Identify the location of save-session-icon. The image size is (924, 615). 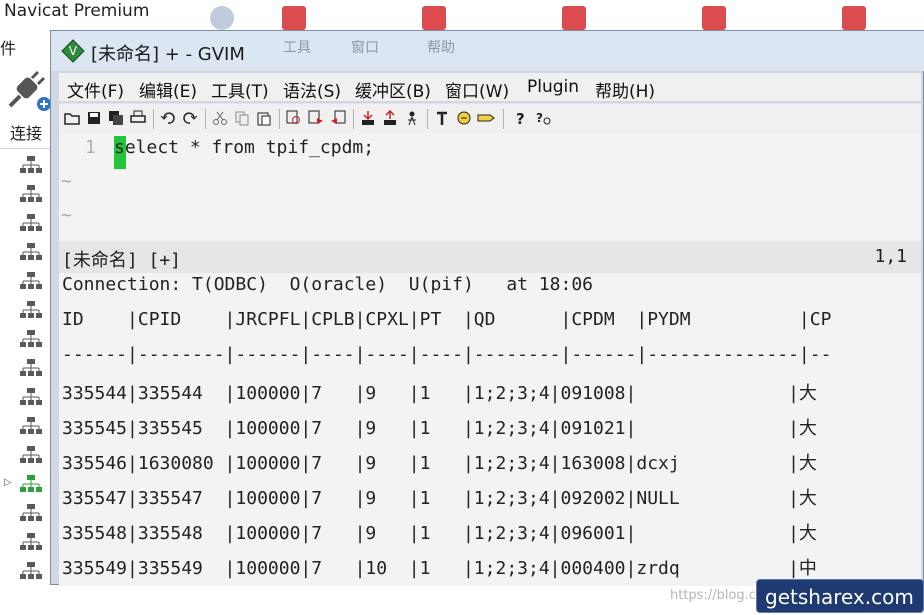
(390, 118).